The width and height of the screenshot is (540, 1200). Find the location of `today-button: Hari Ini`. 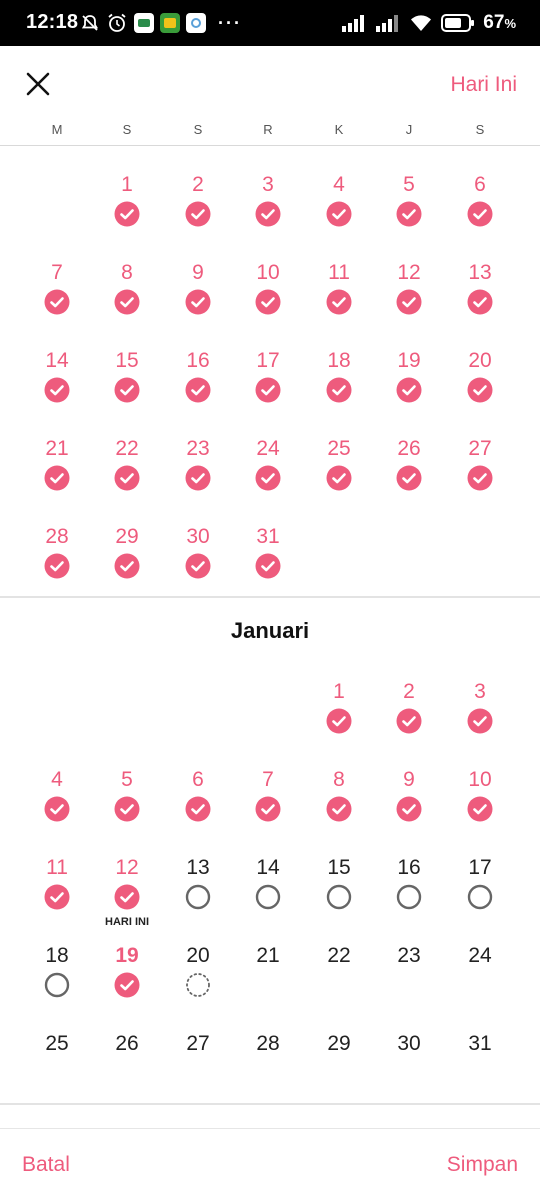

today-button: Hari Ini is located at coordinates (483, 85).